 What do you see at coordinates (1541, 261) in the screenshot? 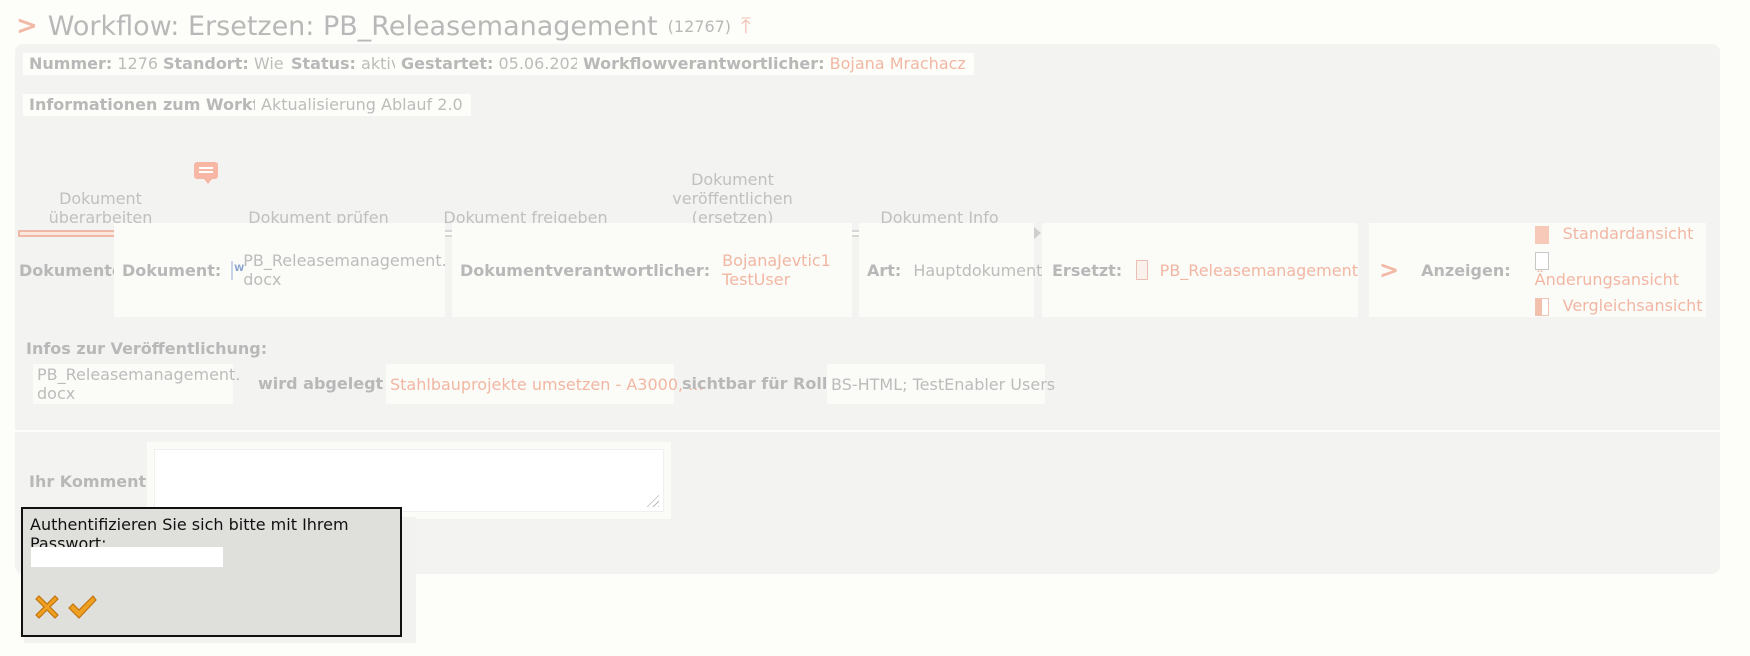
I see `changes-view-icon` at bounding box center [1541, 261].